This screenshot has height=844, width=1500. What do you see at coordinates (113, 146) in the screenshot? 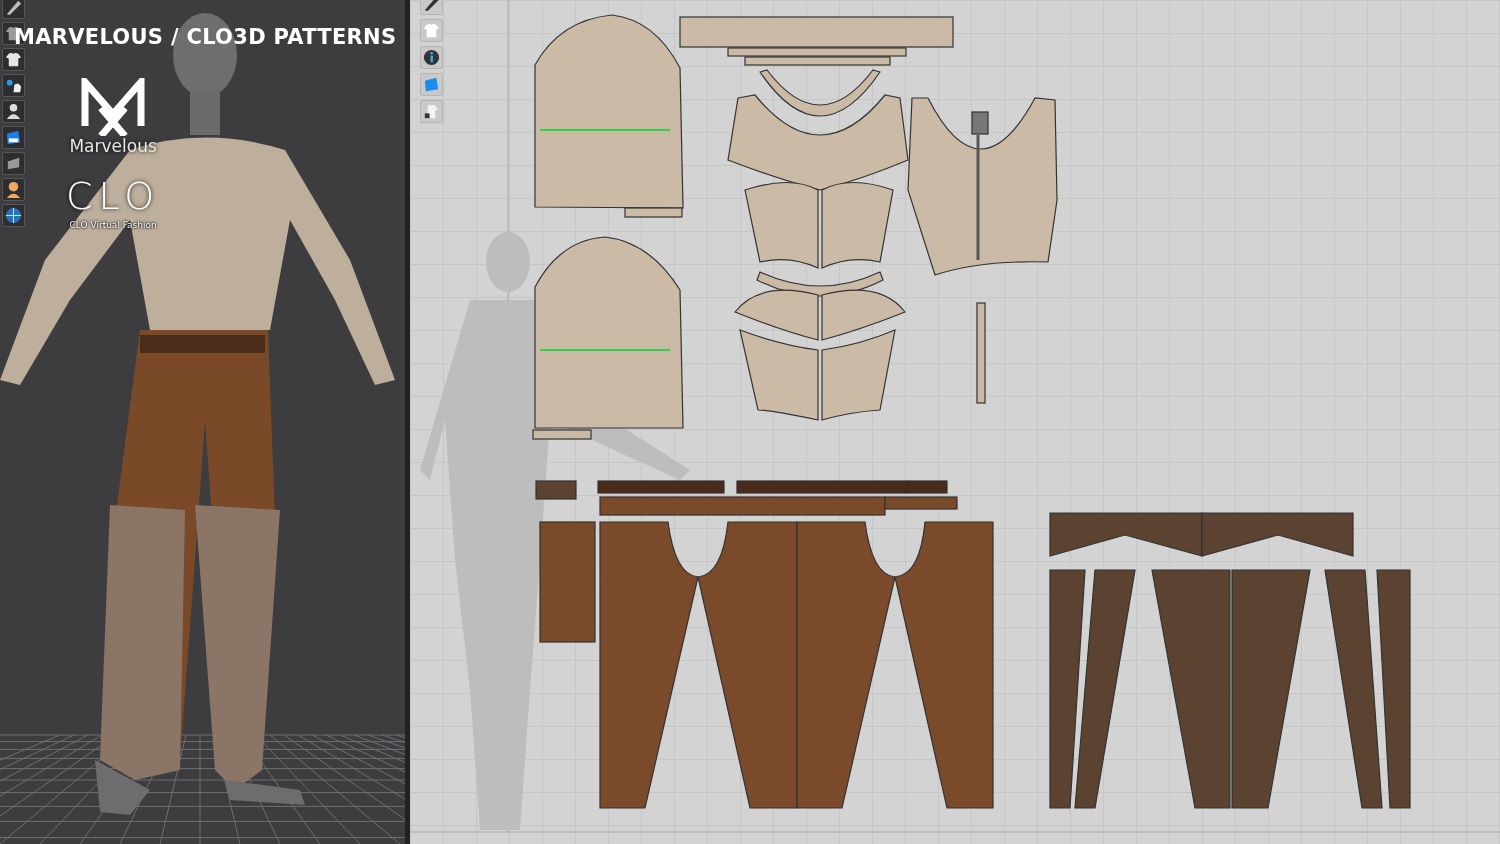
I see `brand-wordmark: Marvelous` at bounding box center [113, 146].